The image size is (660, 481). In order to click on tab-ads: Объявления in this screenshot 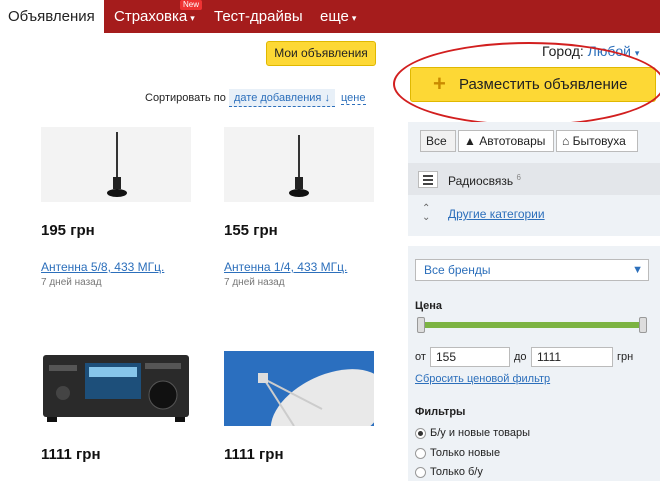, I will do `click(52, 16)`.